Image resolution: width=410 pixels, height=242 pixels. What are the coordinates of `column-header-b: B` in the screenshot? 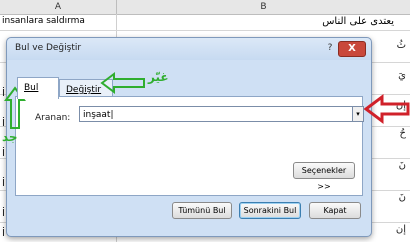 It's located at (263, 7).